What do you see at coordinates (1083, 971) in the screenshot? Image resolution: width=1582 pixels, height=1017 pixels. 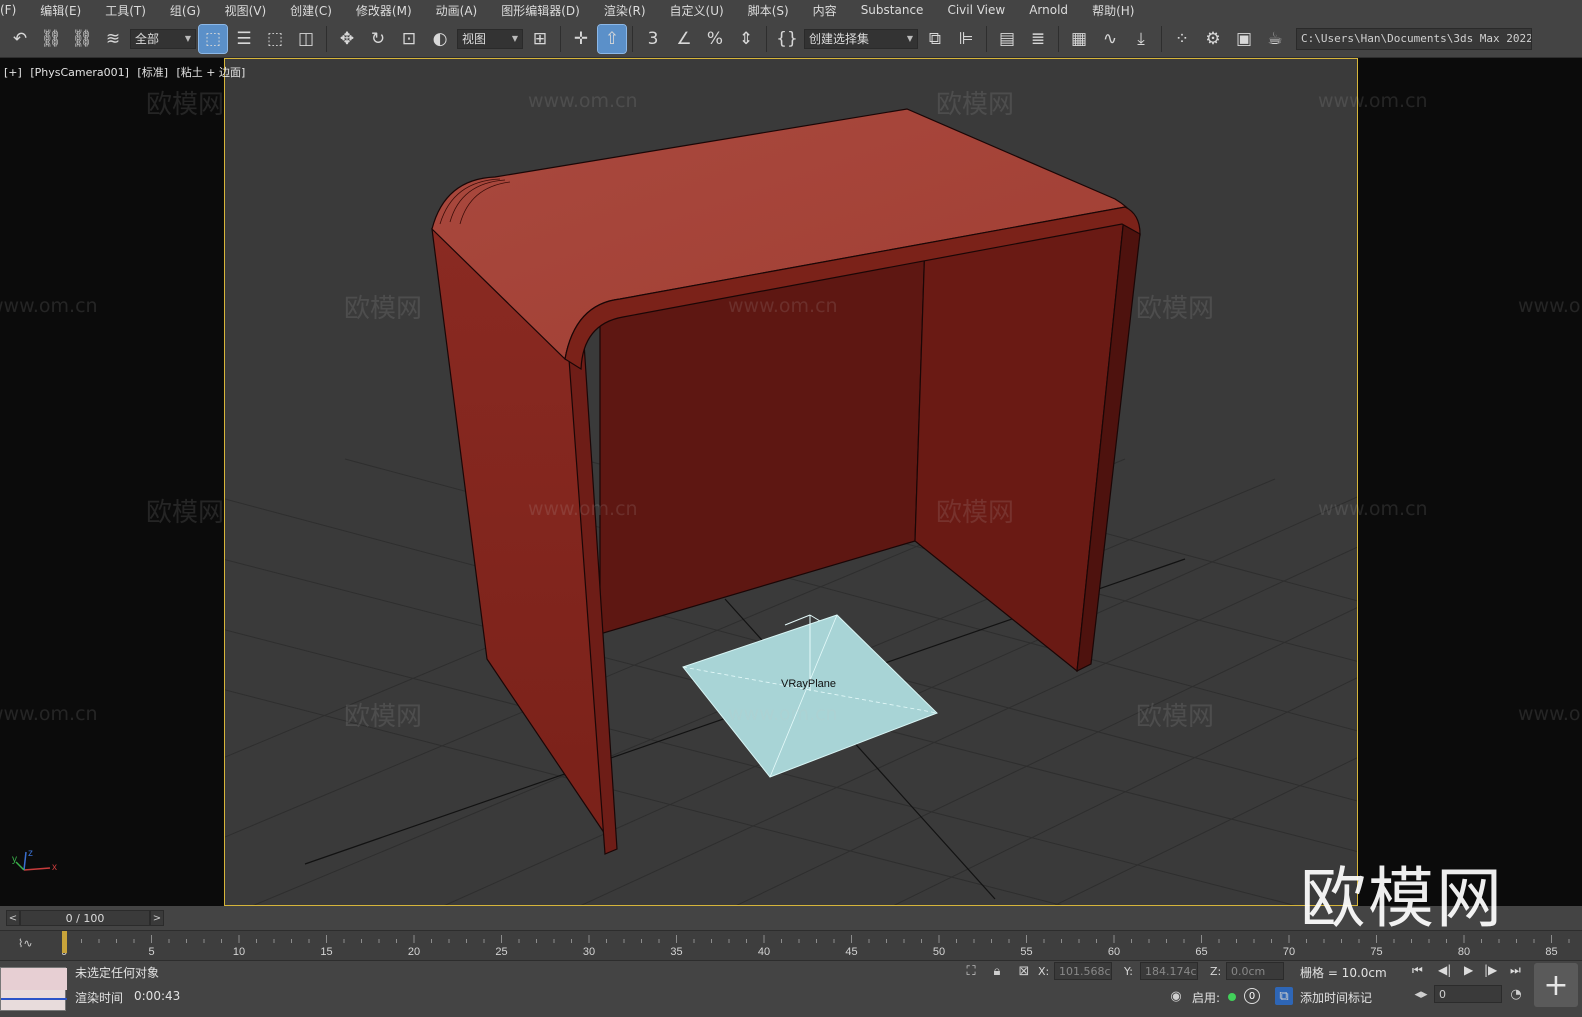 I see `coord-x-field: 101.568cm` at bounding box center [1083, 971].